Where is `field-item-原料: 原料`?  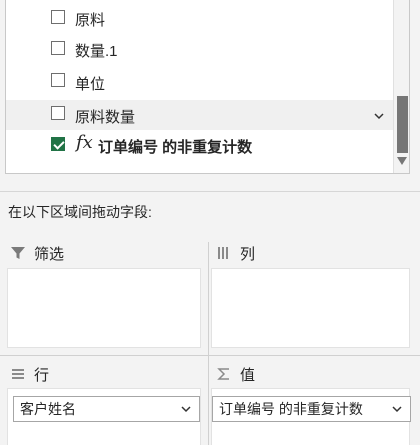
field-item-原料: 原料 is located at coordinates (199, 18).